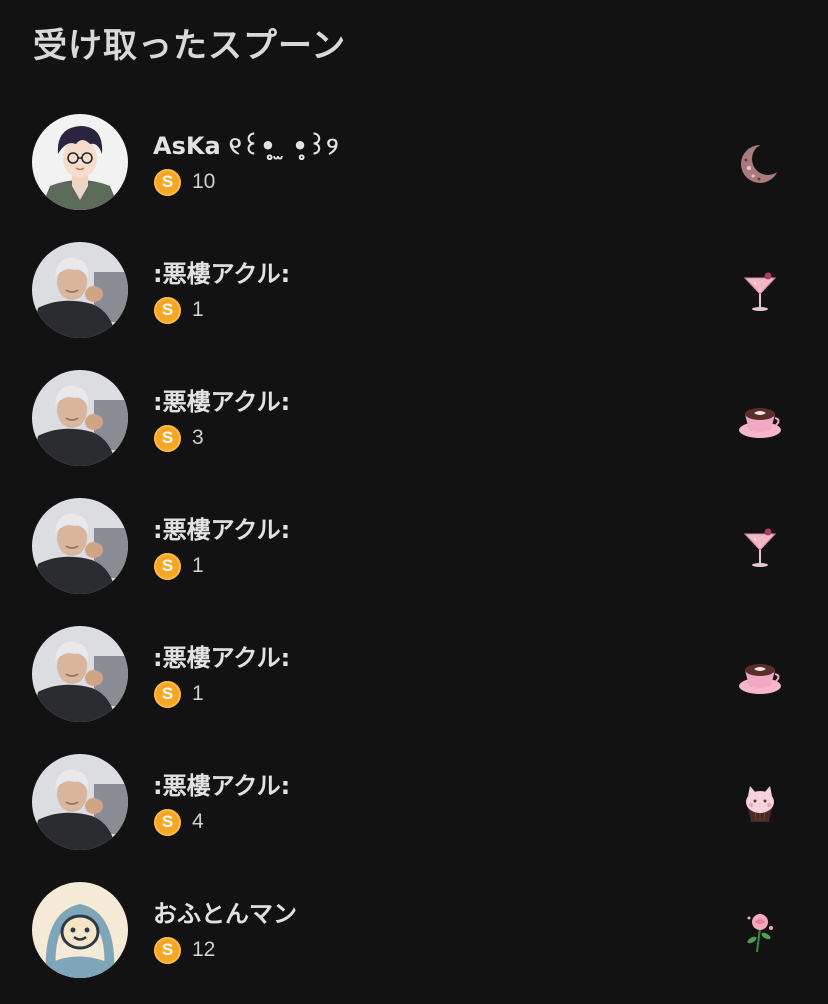 This screenshot has width=828, height=1004. I want to click on list-item: AsKa ୧꒰•̥̥̥ ̫ •̥̥̥꒱୨ S 10, so click(414, 162).